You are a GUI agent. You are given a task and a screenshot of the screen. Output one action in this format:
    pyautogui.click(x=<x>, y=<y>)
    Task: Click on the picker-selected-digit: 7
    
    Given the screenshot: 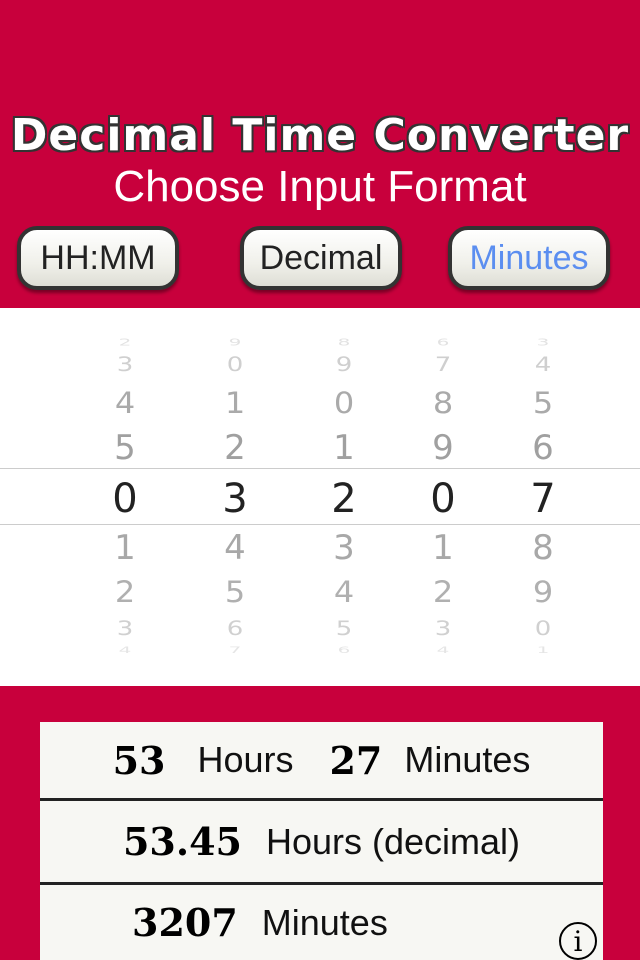 What is the action you would take?
    pyautogui.click(x=543, y=499)
    